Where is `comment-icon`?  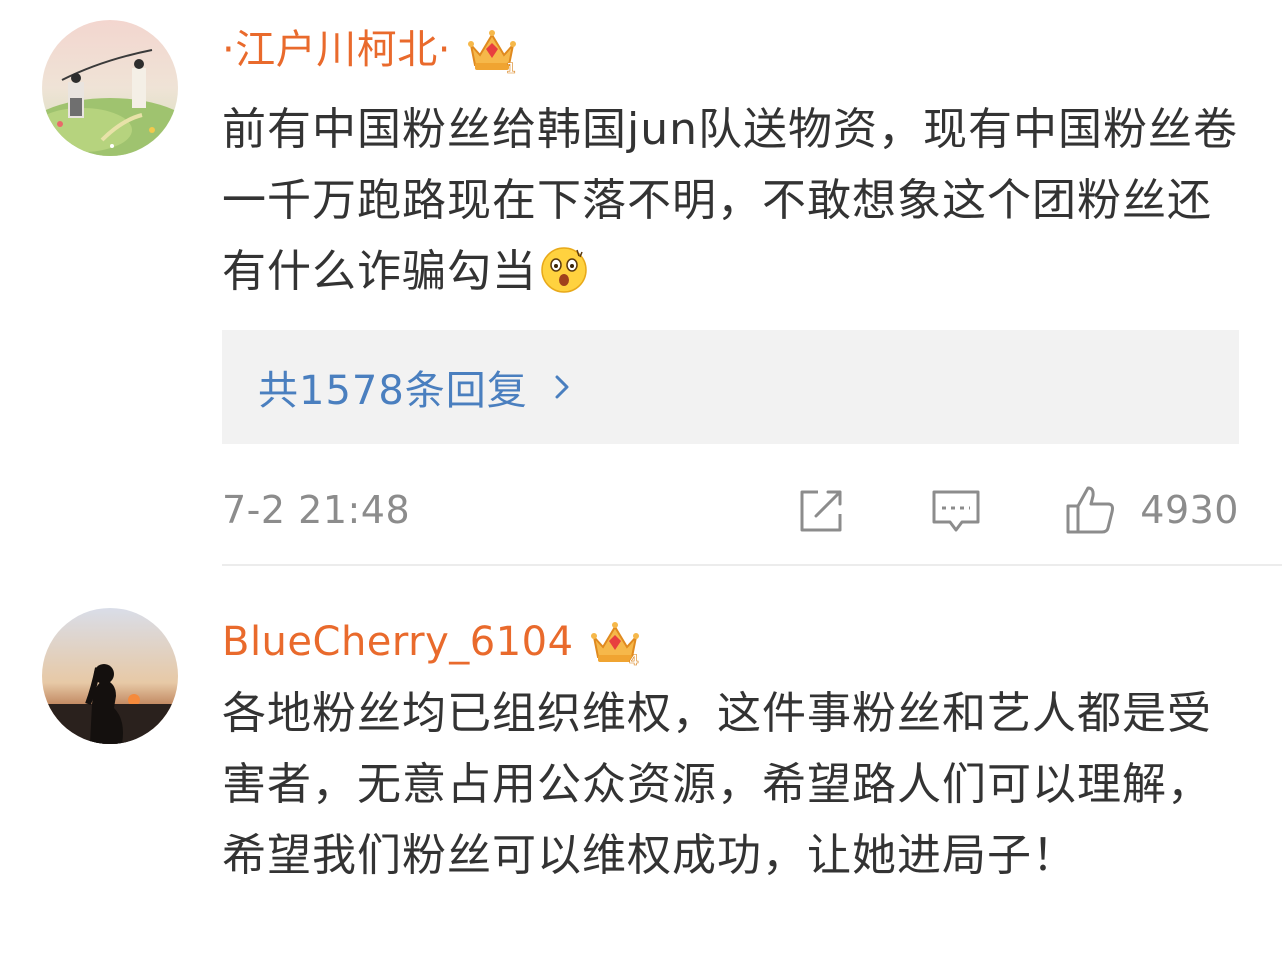 comment-icon is located at coordinates (956, 510).